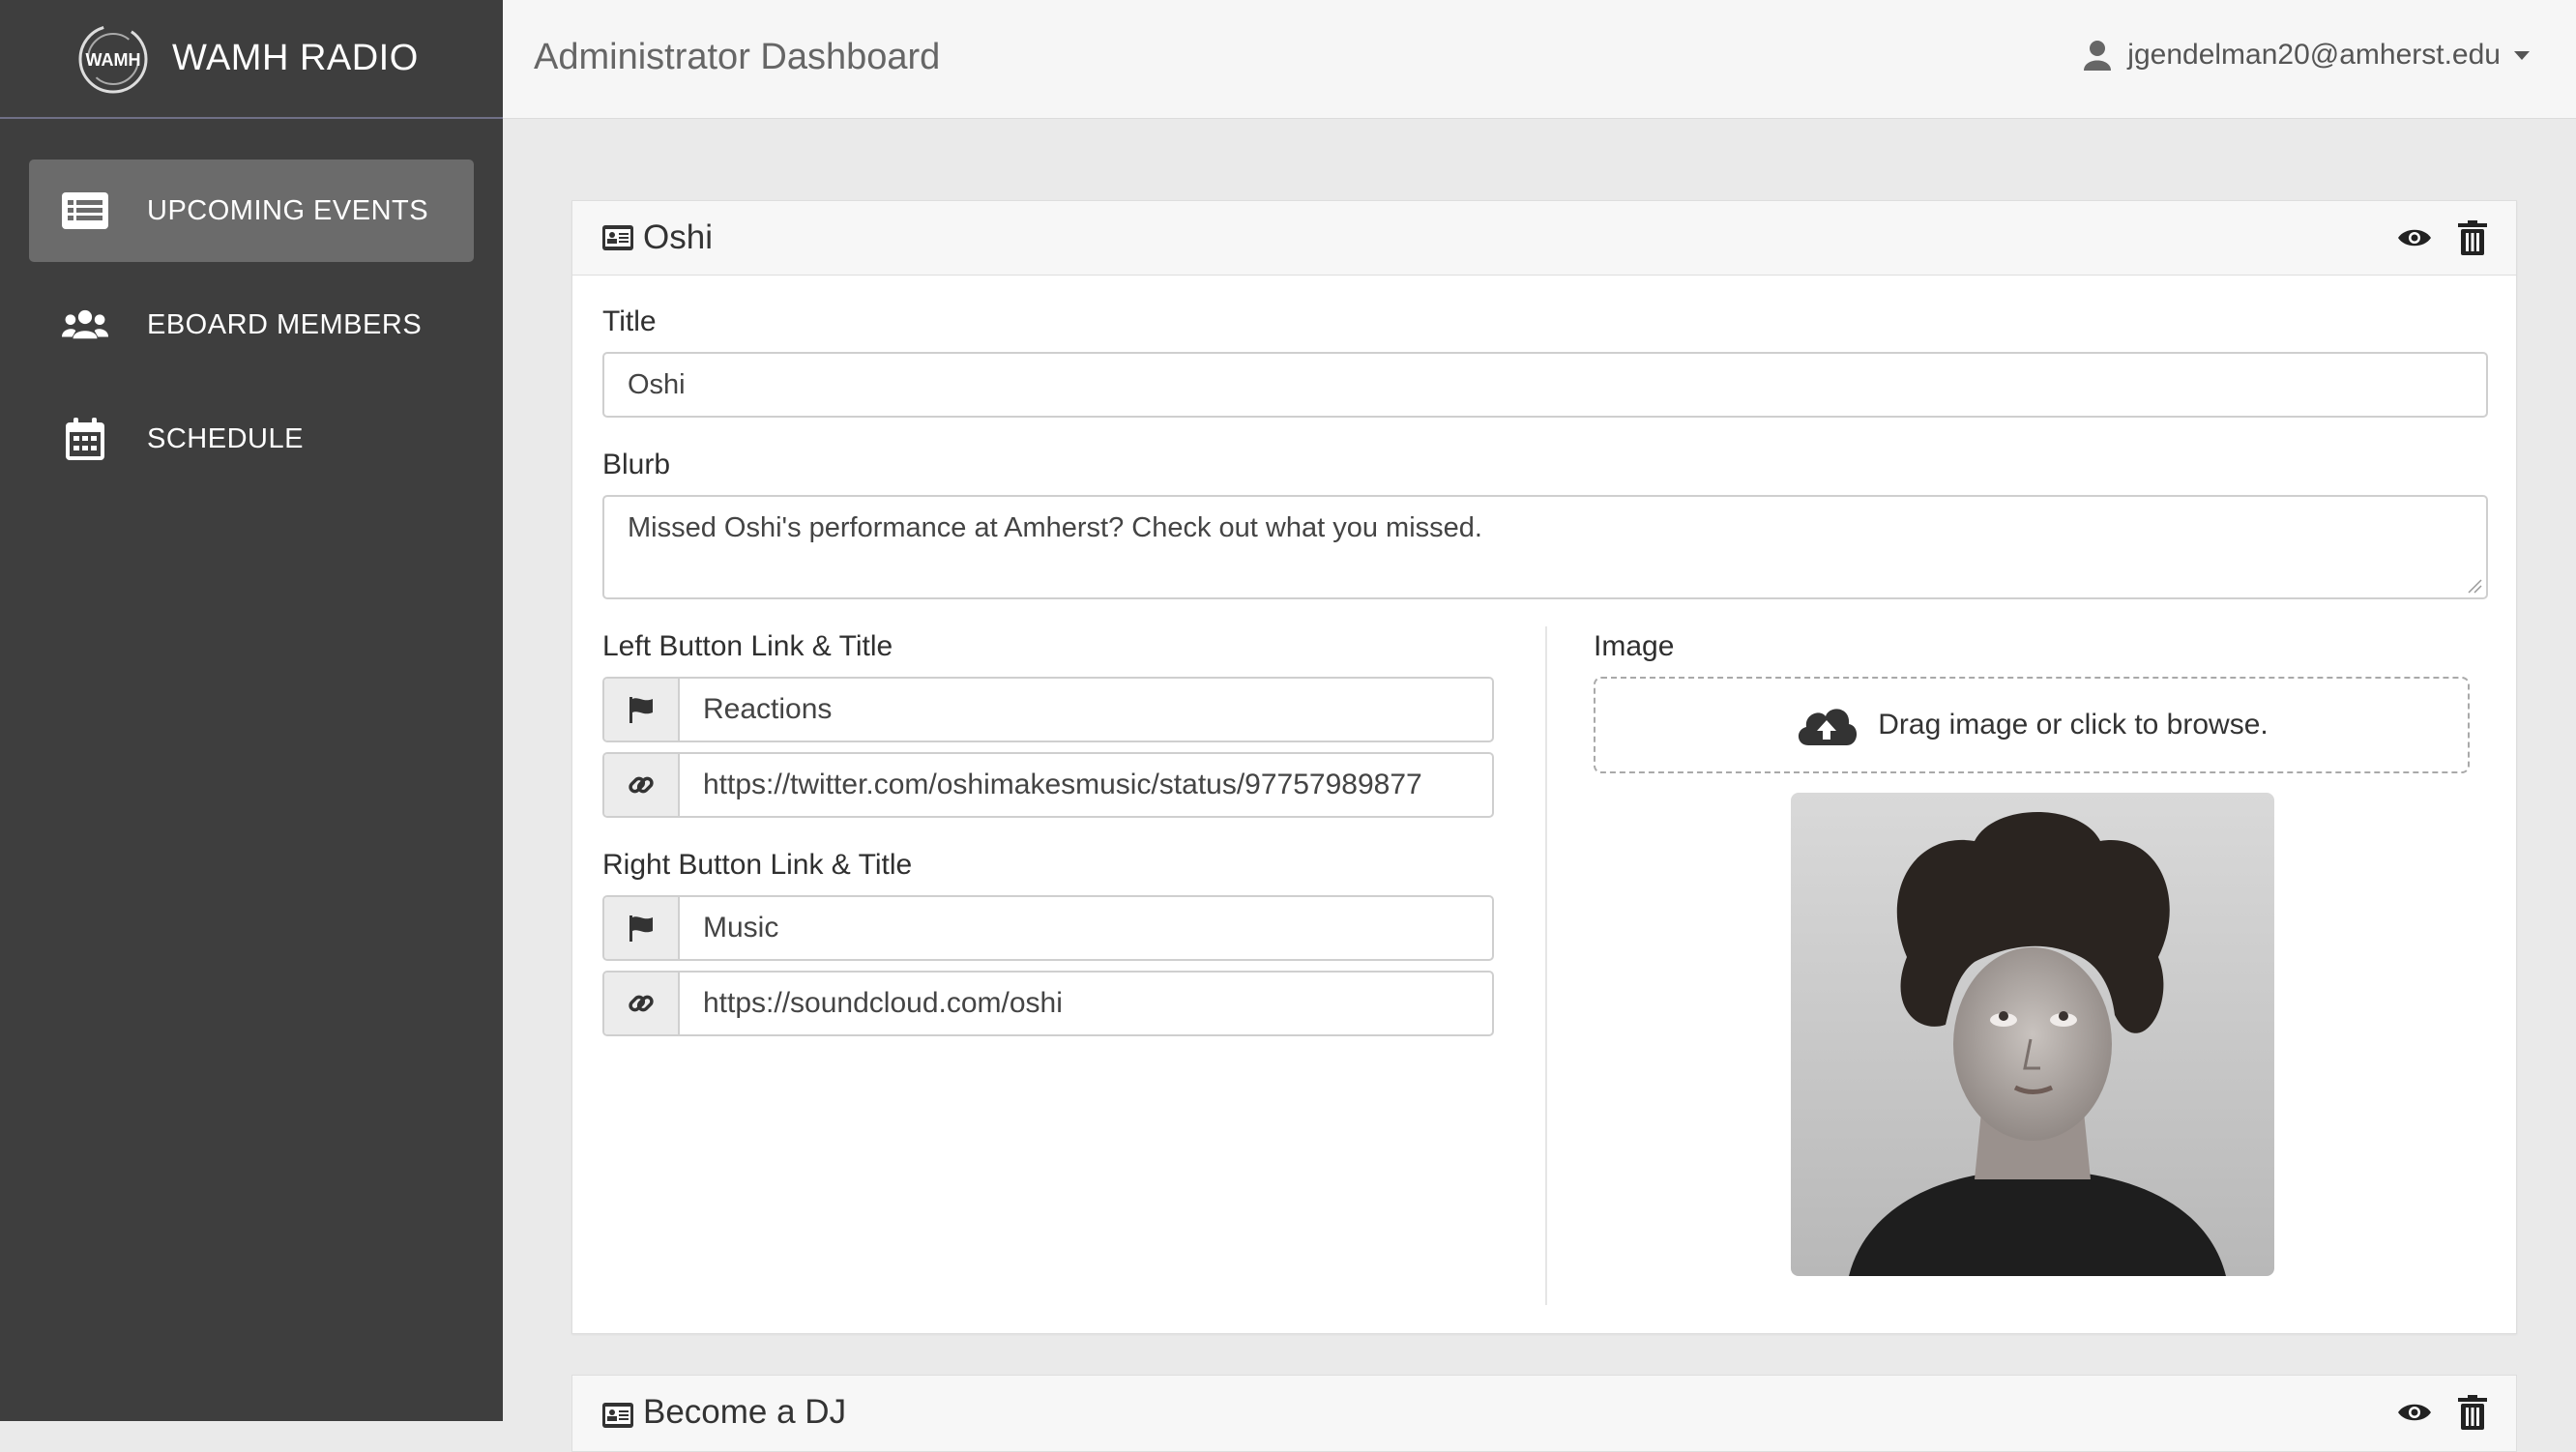 This screenshot has width=2576, height=1452. I want to click on logo-text: WAMH, so click(113, 60).